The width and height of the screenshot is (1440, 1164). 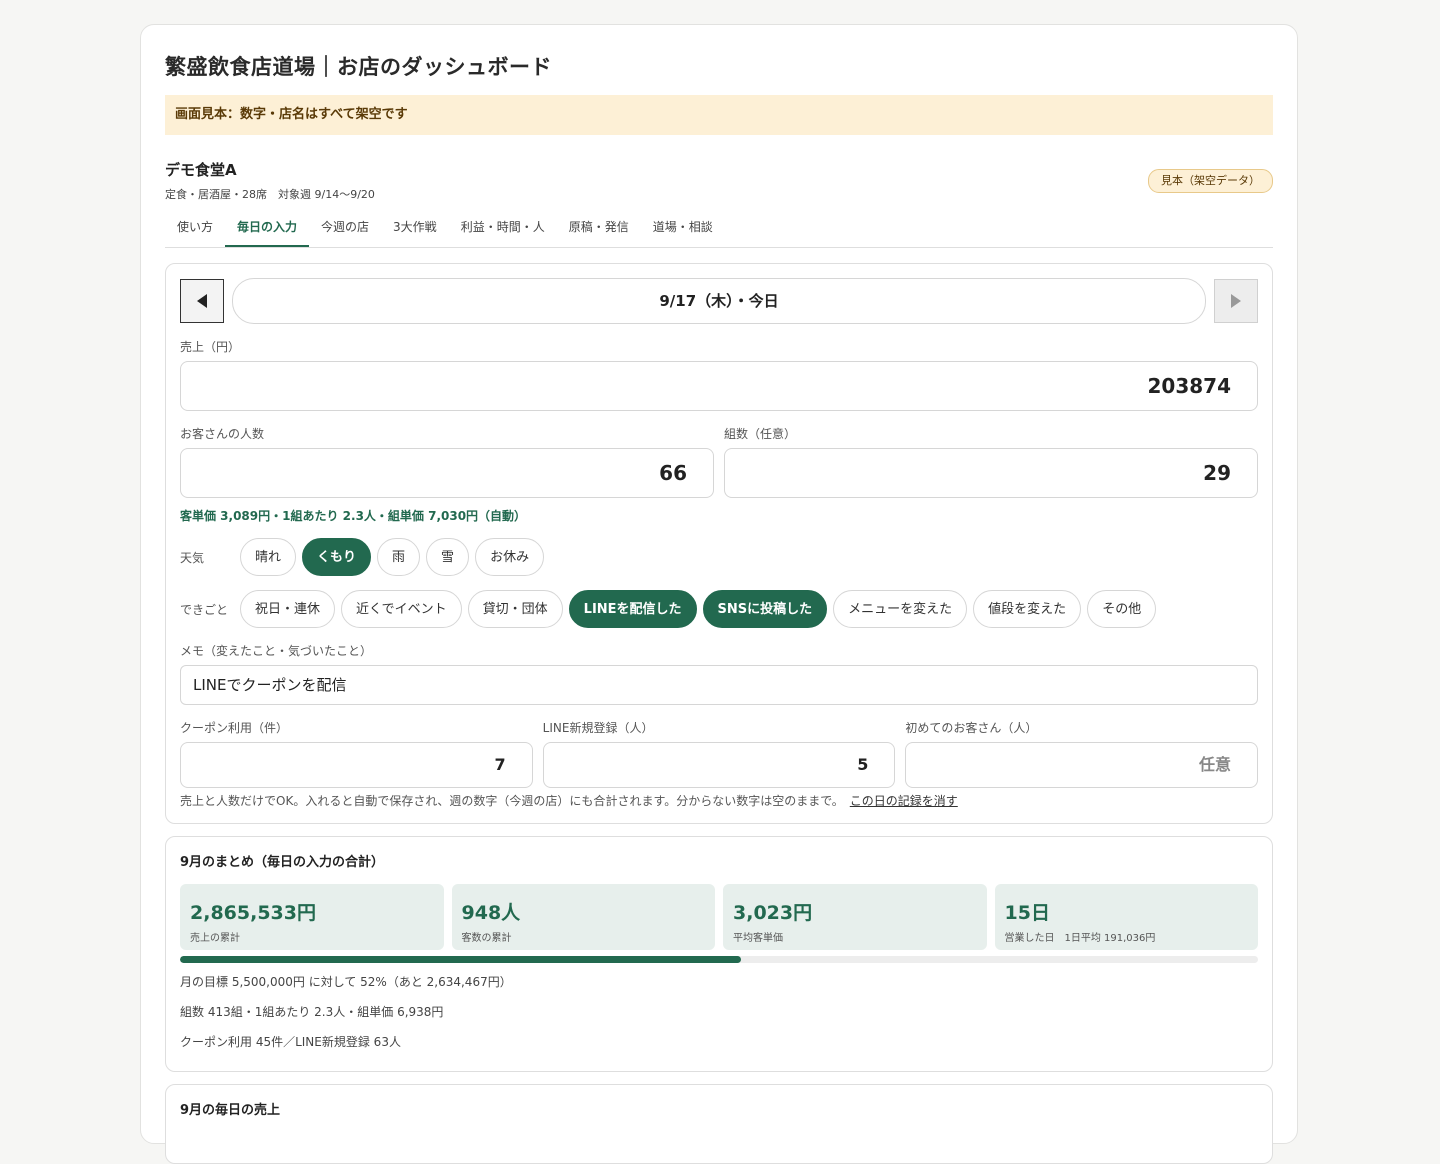 I want to click on arrow-left-icon, so click(x=202, y=301).